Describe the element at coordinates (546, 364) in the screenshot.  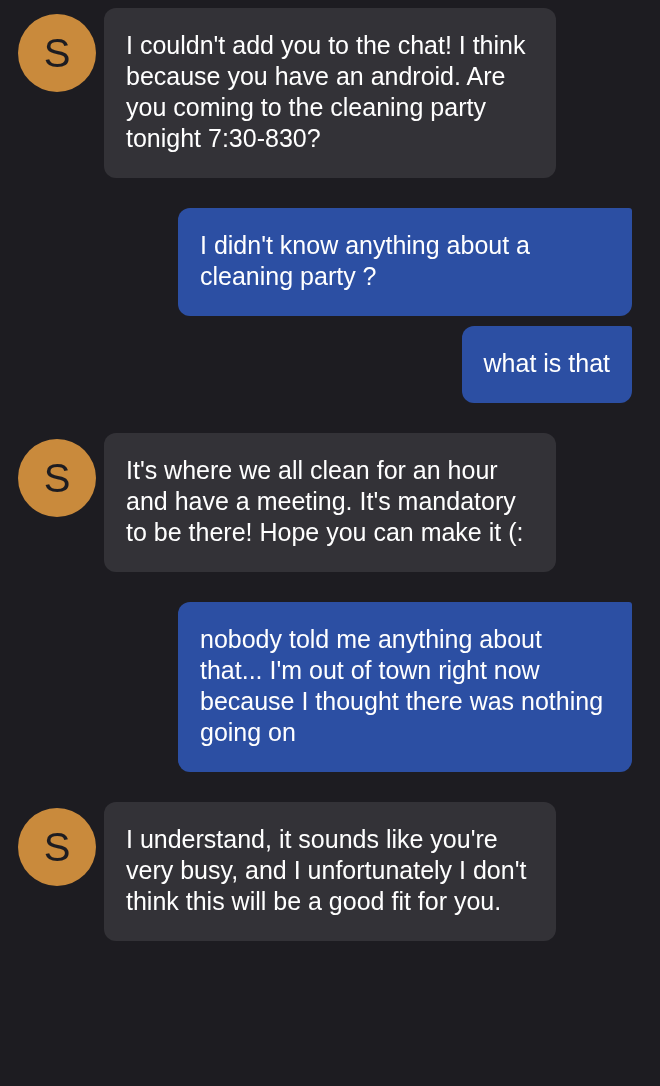
I see `message-bubble: what is that` at that location.